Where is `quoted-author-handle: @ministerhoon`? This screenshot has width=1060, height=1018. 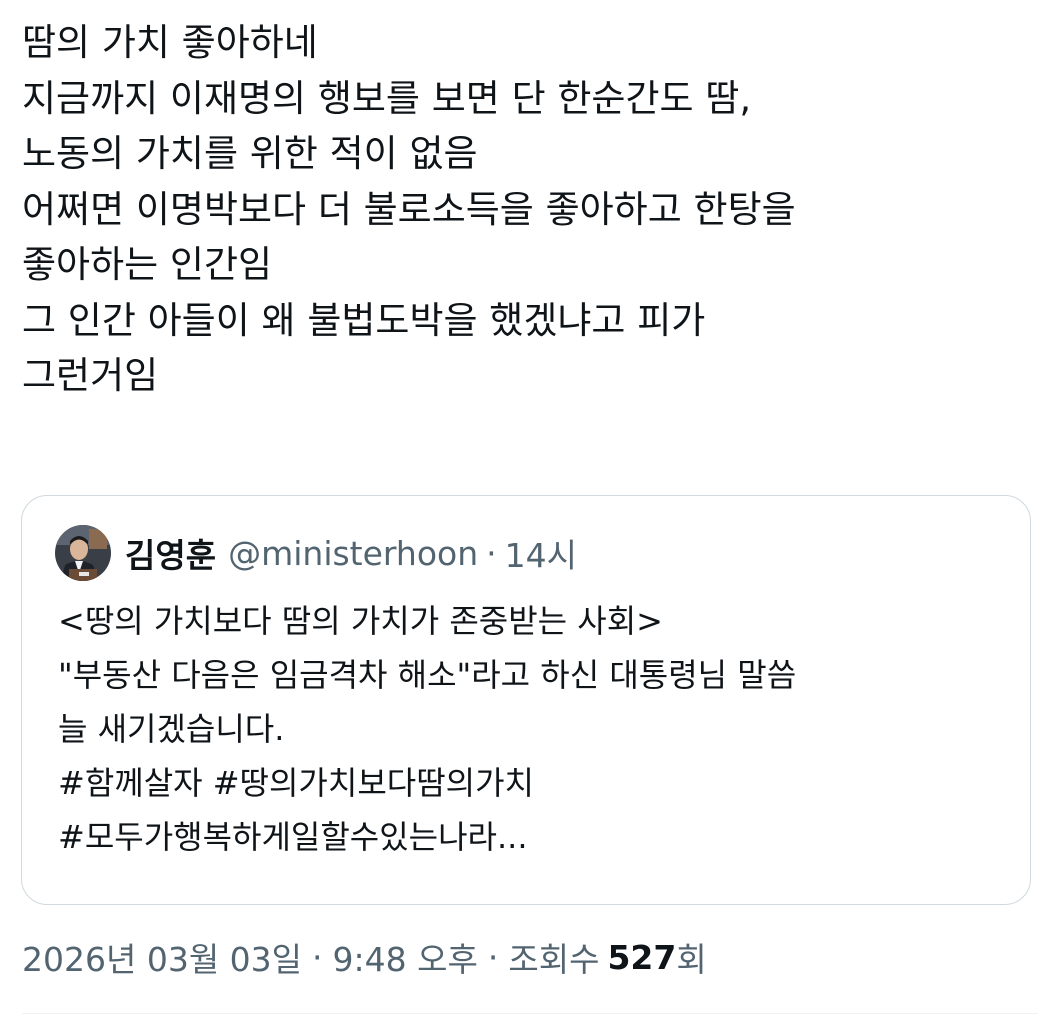 quoted-author-handle: @ministerhoon is located at coordinates (353, 553).